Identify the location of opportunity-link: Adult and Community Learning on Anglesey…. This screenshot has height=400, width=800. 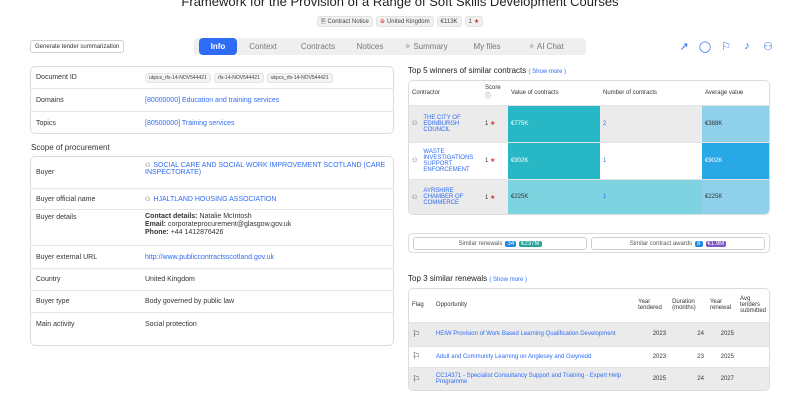
(534, 357).